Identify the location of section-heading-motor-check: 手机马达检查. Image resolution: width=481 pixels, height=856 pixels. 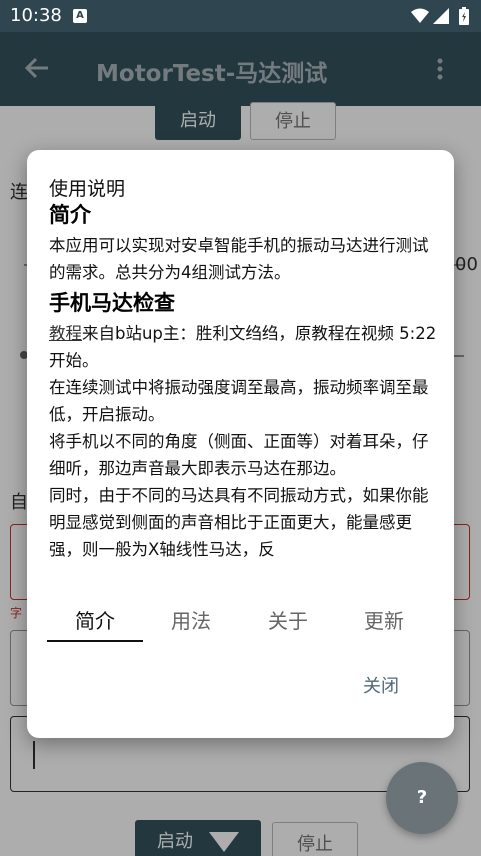
(112, 303).